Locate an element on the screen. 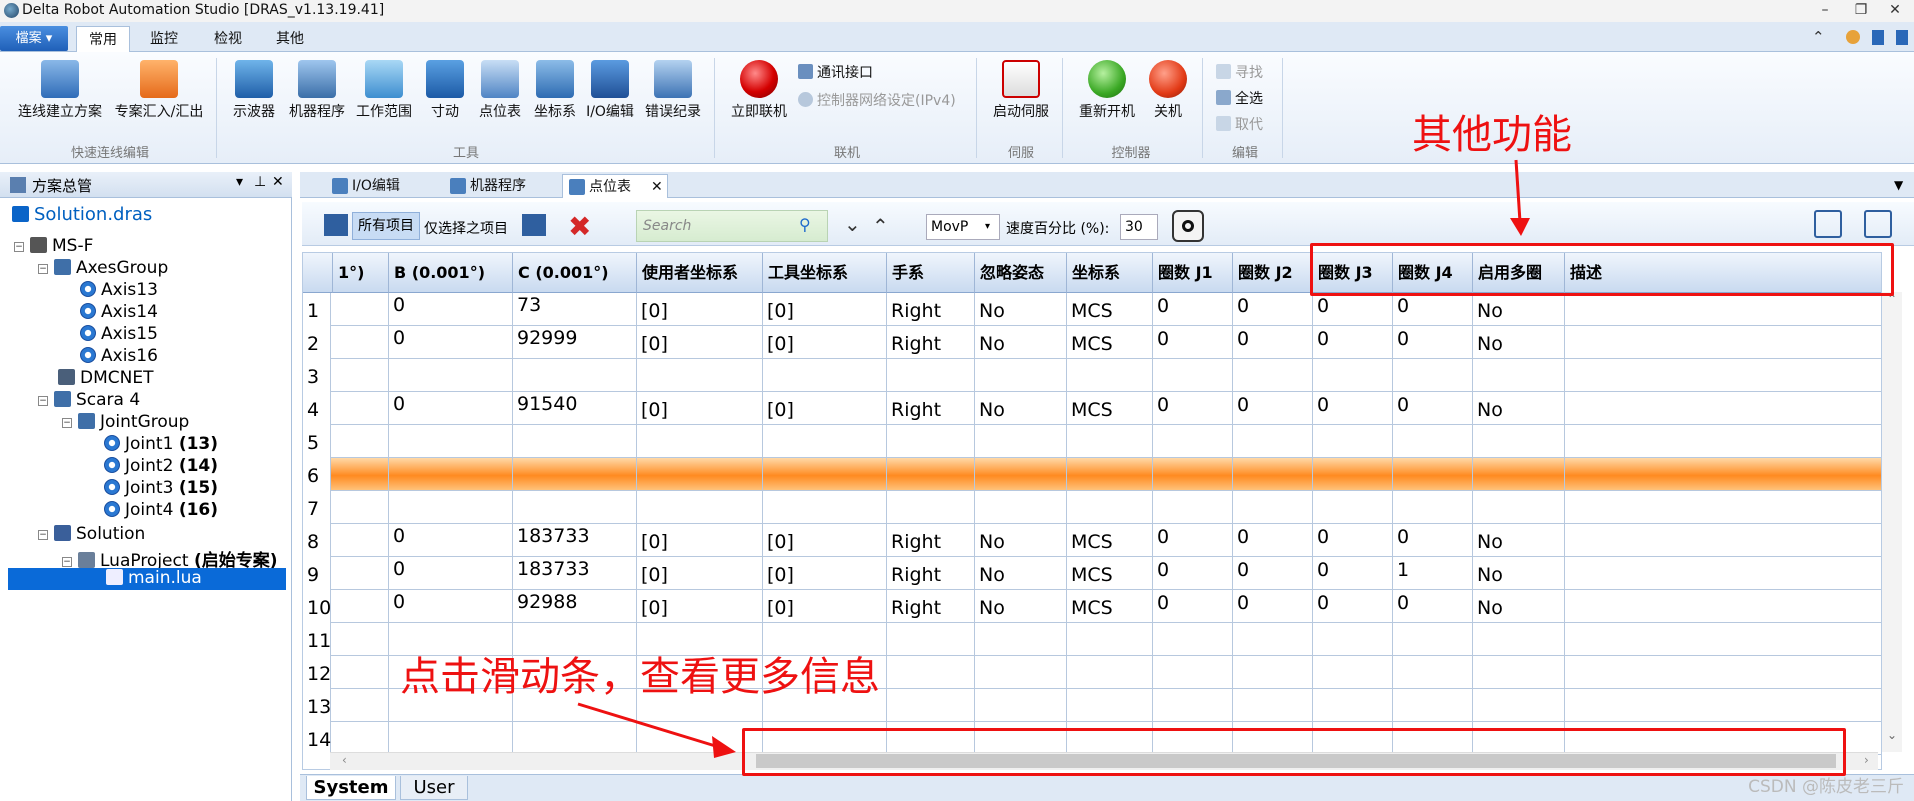 The image size is (1914, 801). table-row: 8 0 183733 [0] [0] Right No MCS 0 0 0 0 No is located at coordinates (1092, 540).